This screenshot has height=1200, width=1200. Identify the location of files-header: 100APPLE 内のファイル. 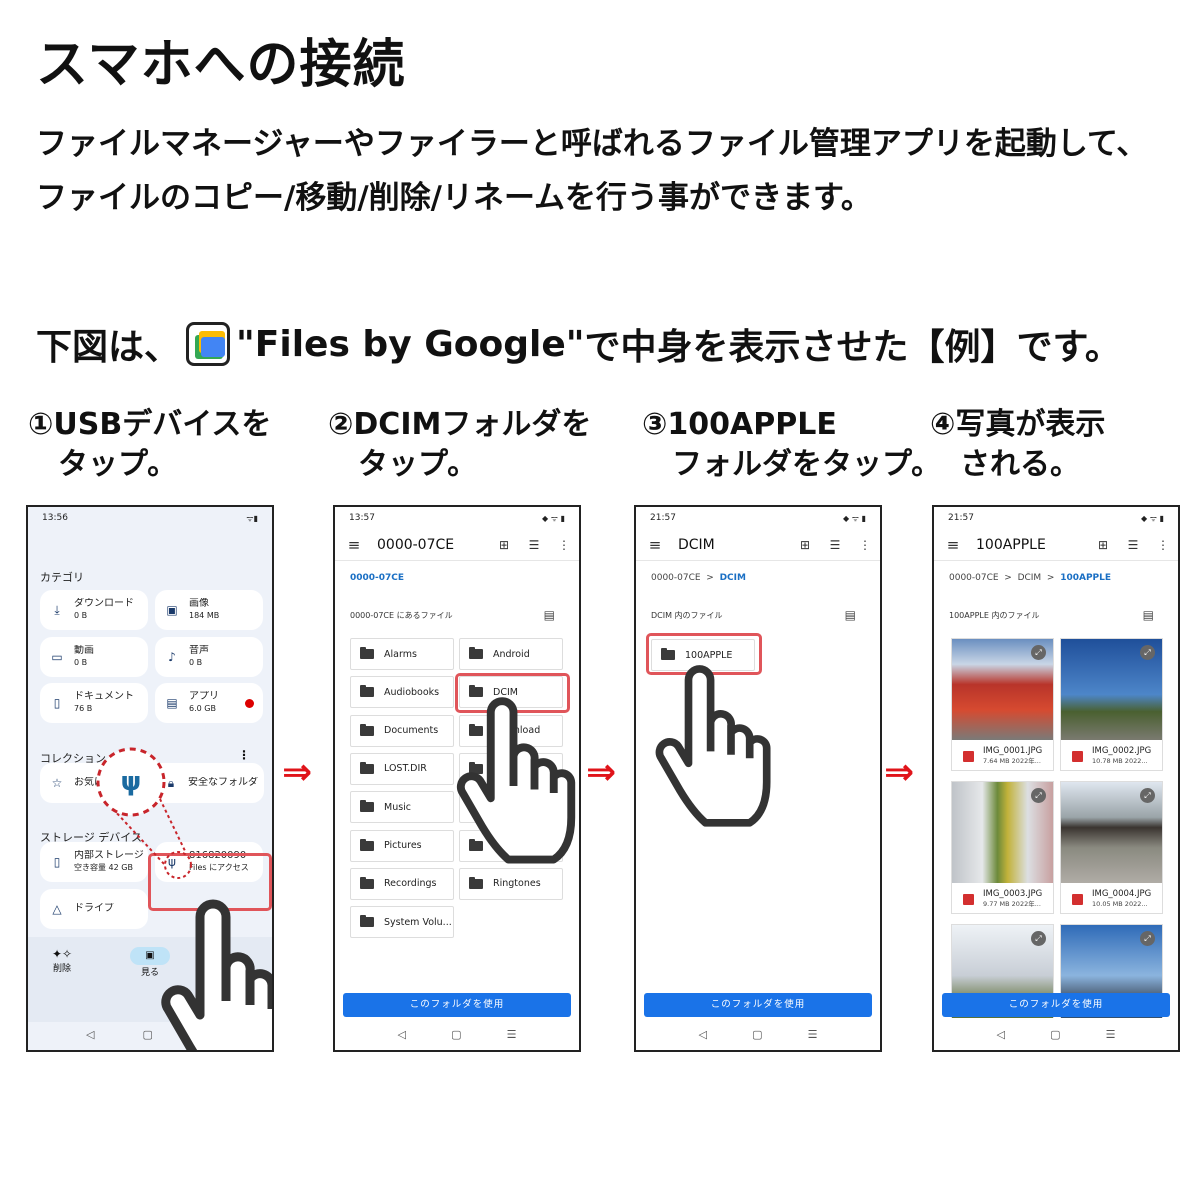
(994, 615).